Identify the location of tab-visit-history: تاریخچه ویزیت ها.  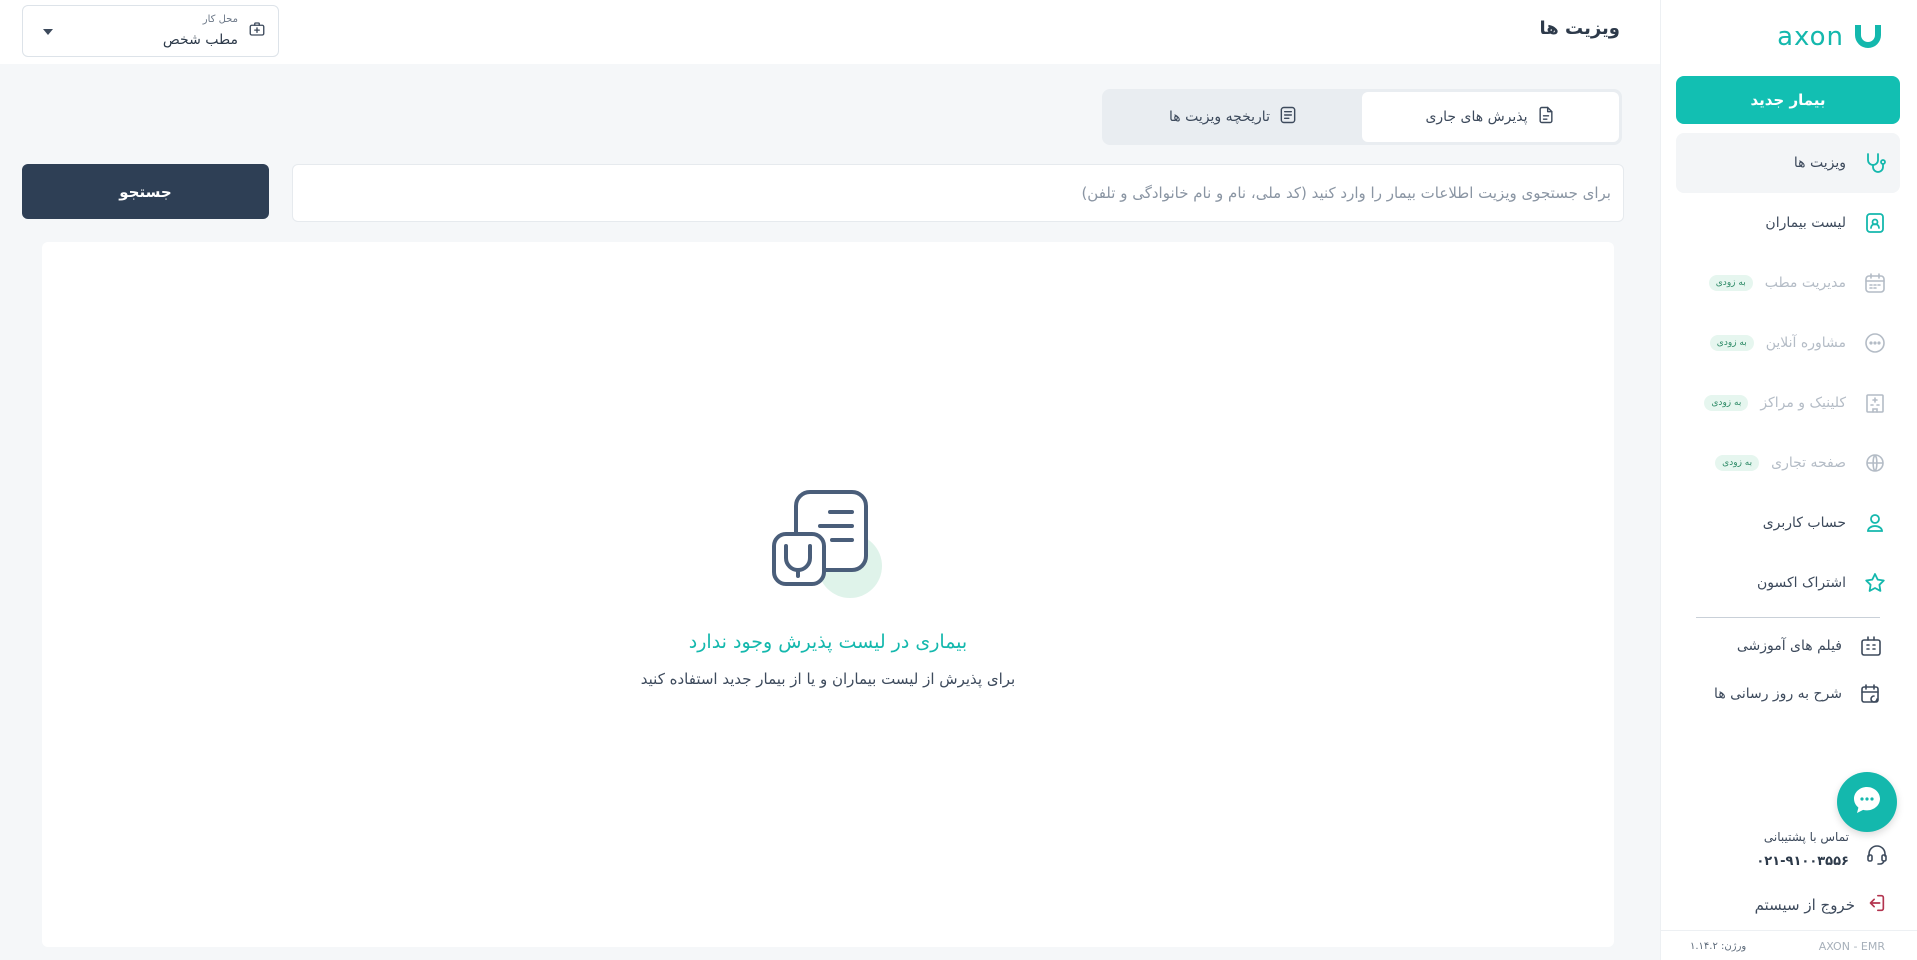
(1233, 117).